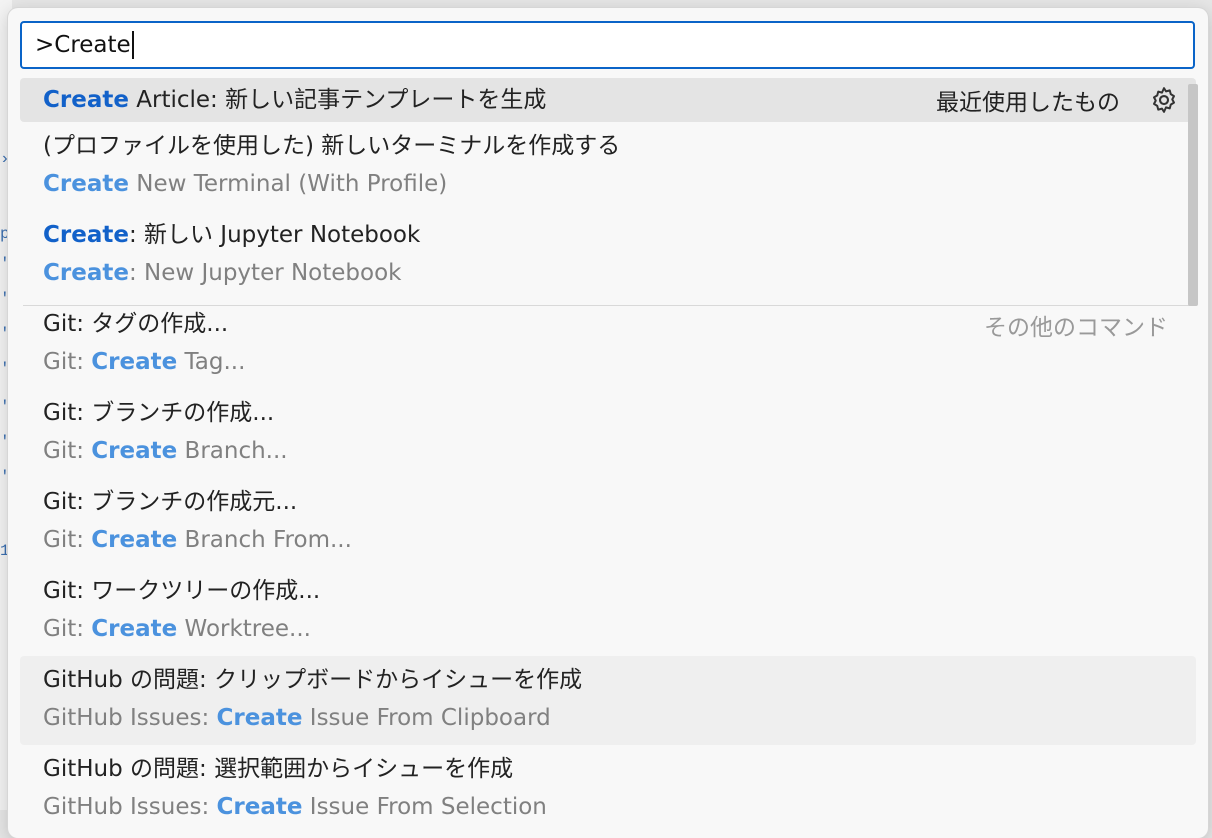 This screenshot has width=1212, height=838. Describe the element at coordinates (1028, 103) in the screenshot. I see `recently-used-label: 最近使用したもの` at that location.